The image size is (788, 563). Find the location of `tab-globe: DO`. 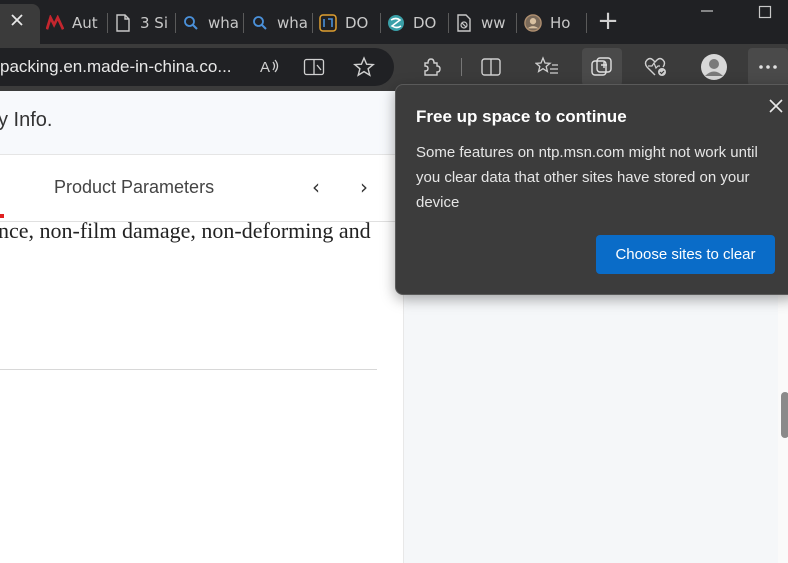

tab-globe: DO is located at coordinates (415, 23).